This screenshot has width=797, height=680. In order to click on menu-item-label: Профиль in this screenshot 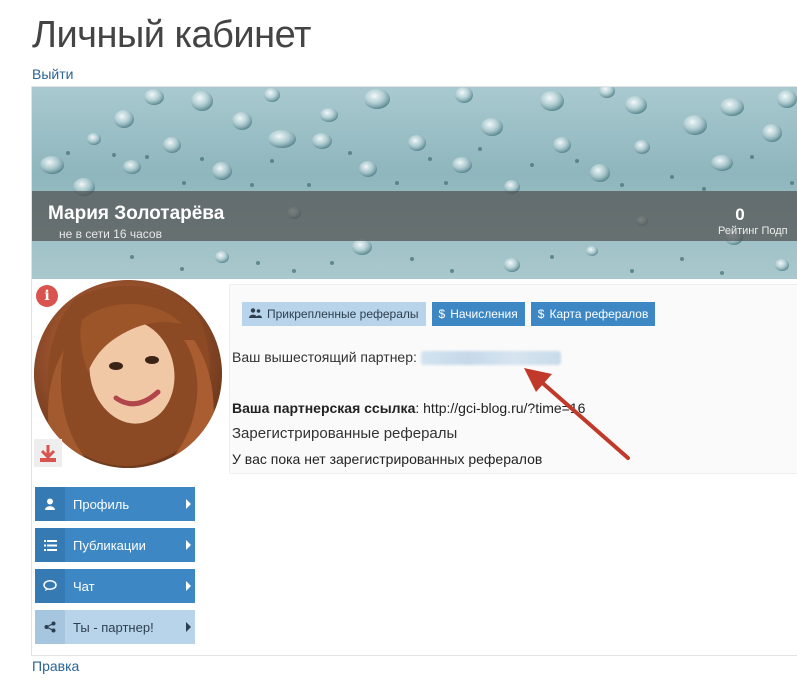, I will do `click(101, 504)`.